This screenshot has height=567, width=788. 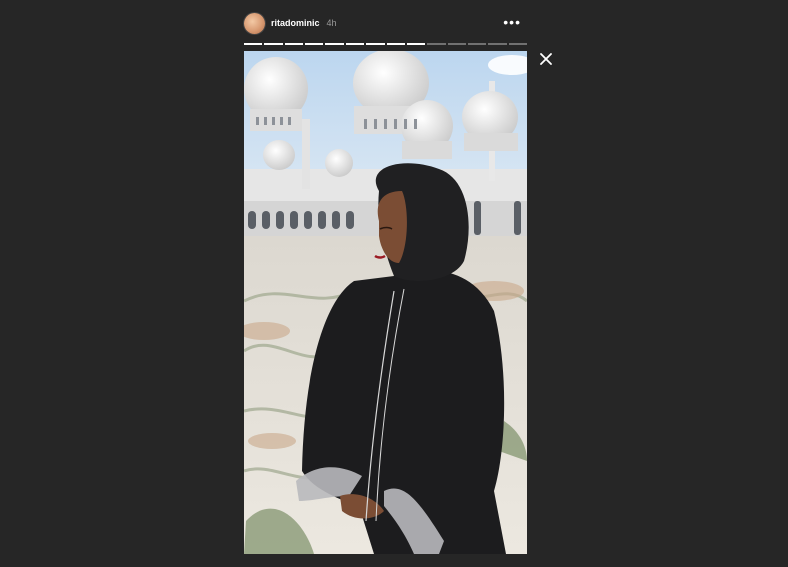 What do you see at coordinates (295, 23) in the screenshot?
I see `username: ritadominic` at bounding box center [295, 23].